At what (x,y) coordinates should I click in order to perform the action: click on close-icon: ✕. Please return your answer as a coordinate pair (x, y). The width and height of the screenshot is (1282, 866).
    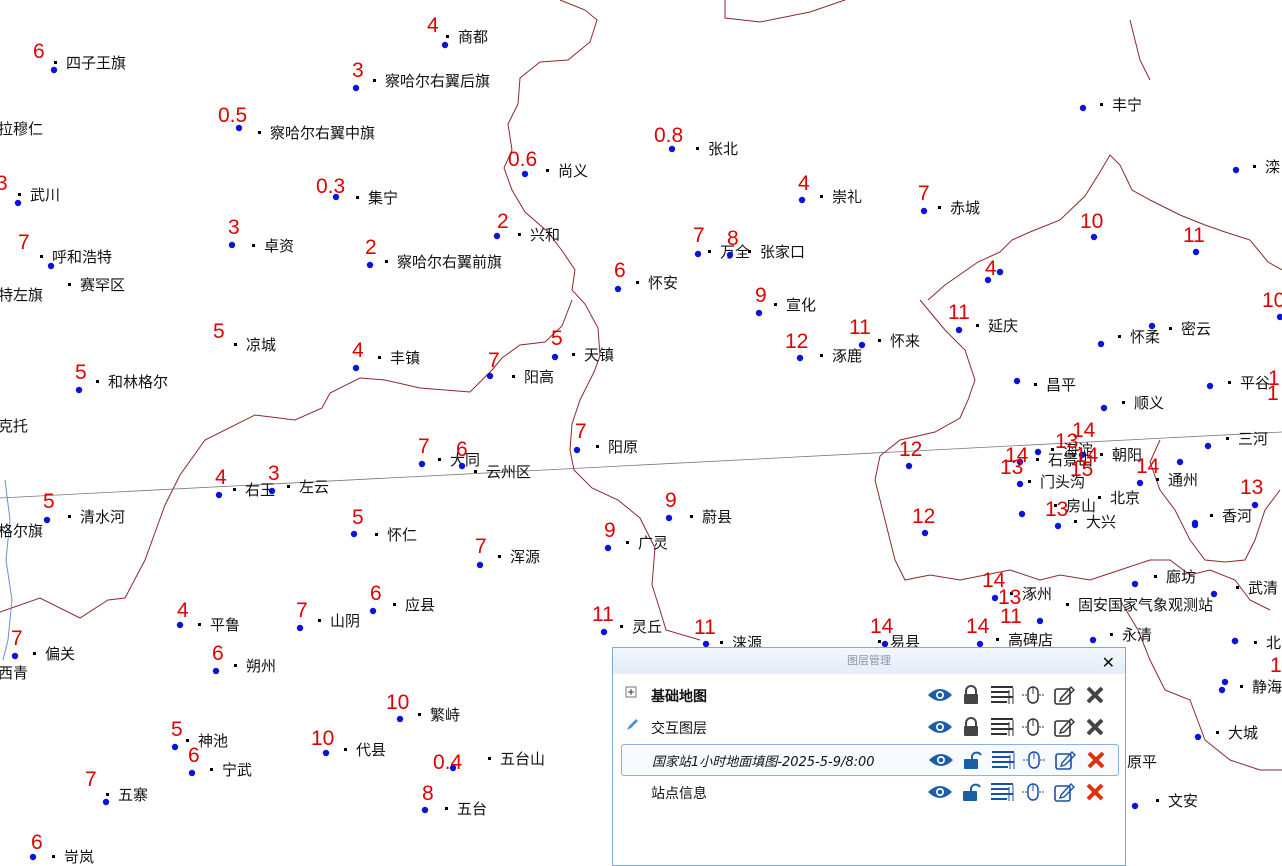
    Looking at the image, I should click on (1108, 663).